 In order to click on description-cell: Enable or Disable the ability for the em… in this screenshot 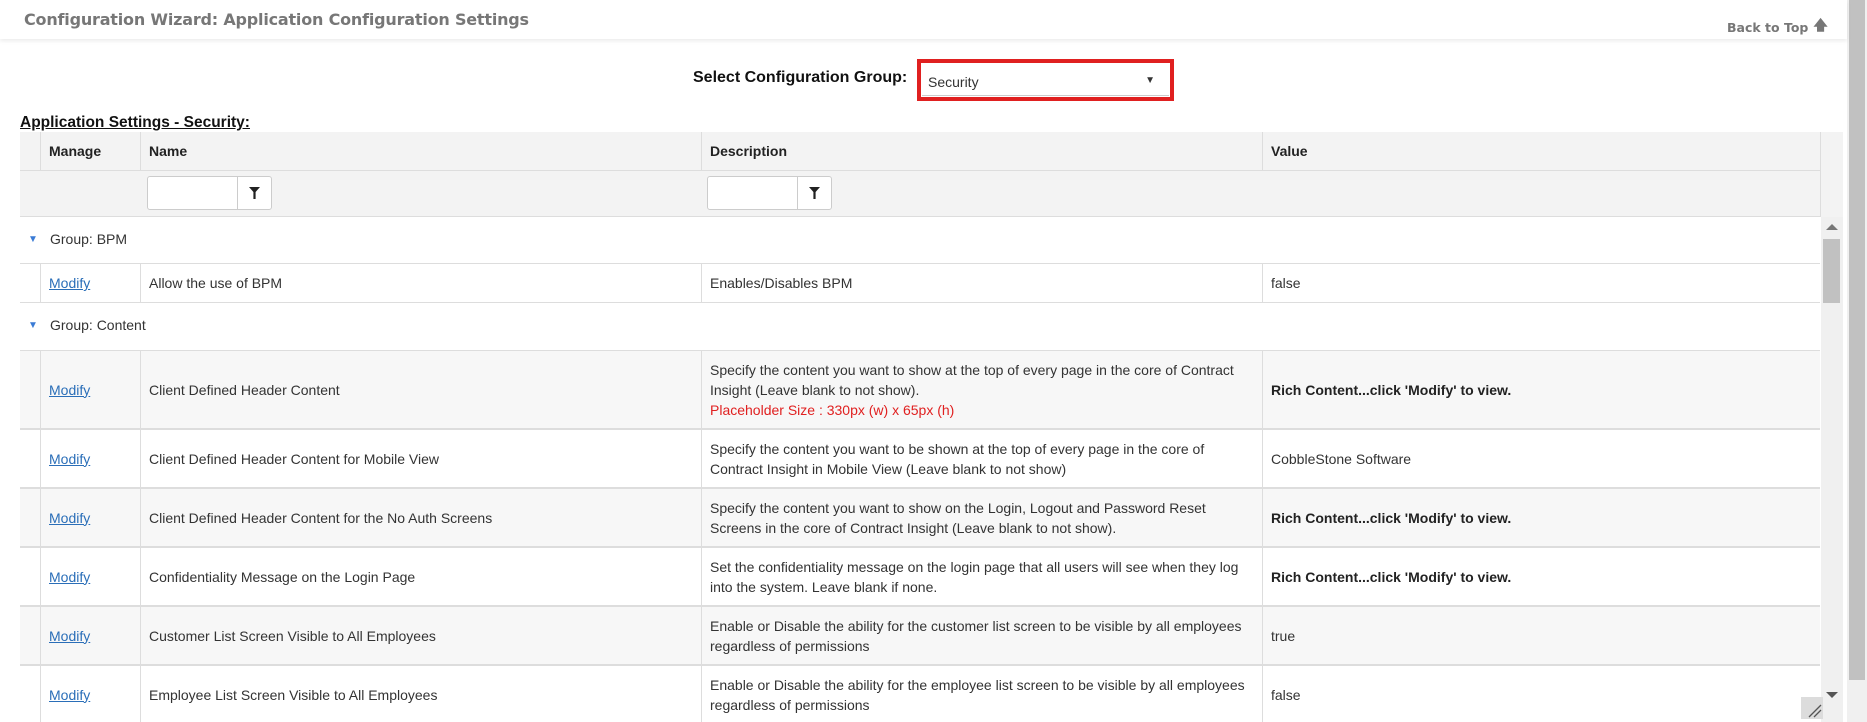, I will do `click(981, 694)`.